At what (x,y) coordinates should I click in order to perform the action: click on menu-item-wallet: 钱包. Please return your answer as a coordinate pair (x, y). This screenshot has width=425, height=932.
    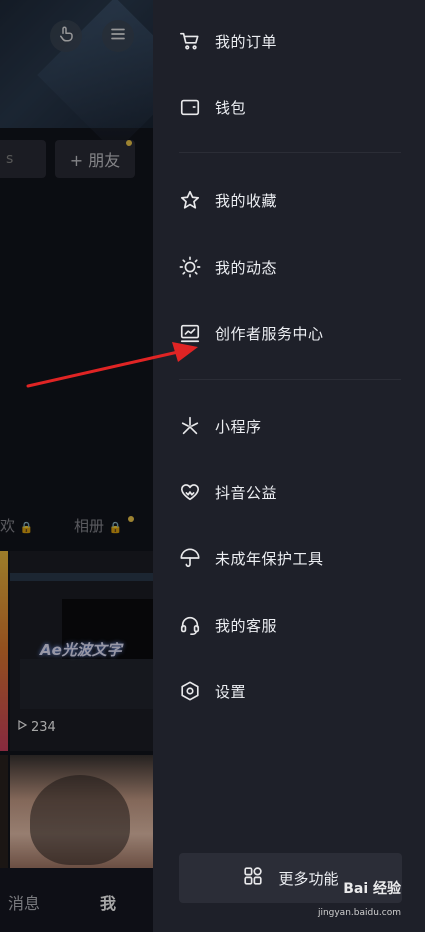
    Looking at the image, I should click on (212, 107).